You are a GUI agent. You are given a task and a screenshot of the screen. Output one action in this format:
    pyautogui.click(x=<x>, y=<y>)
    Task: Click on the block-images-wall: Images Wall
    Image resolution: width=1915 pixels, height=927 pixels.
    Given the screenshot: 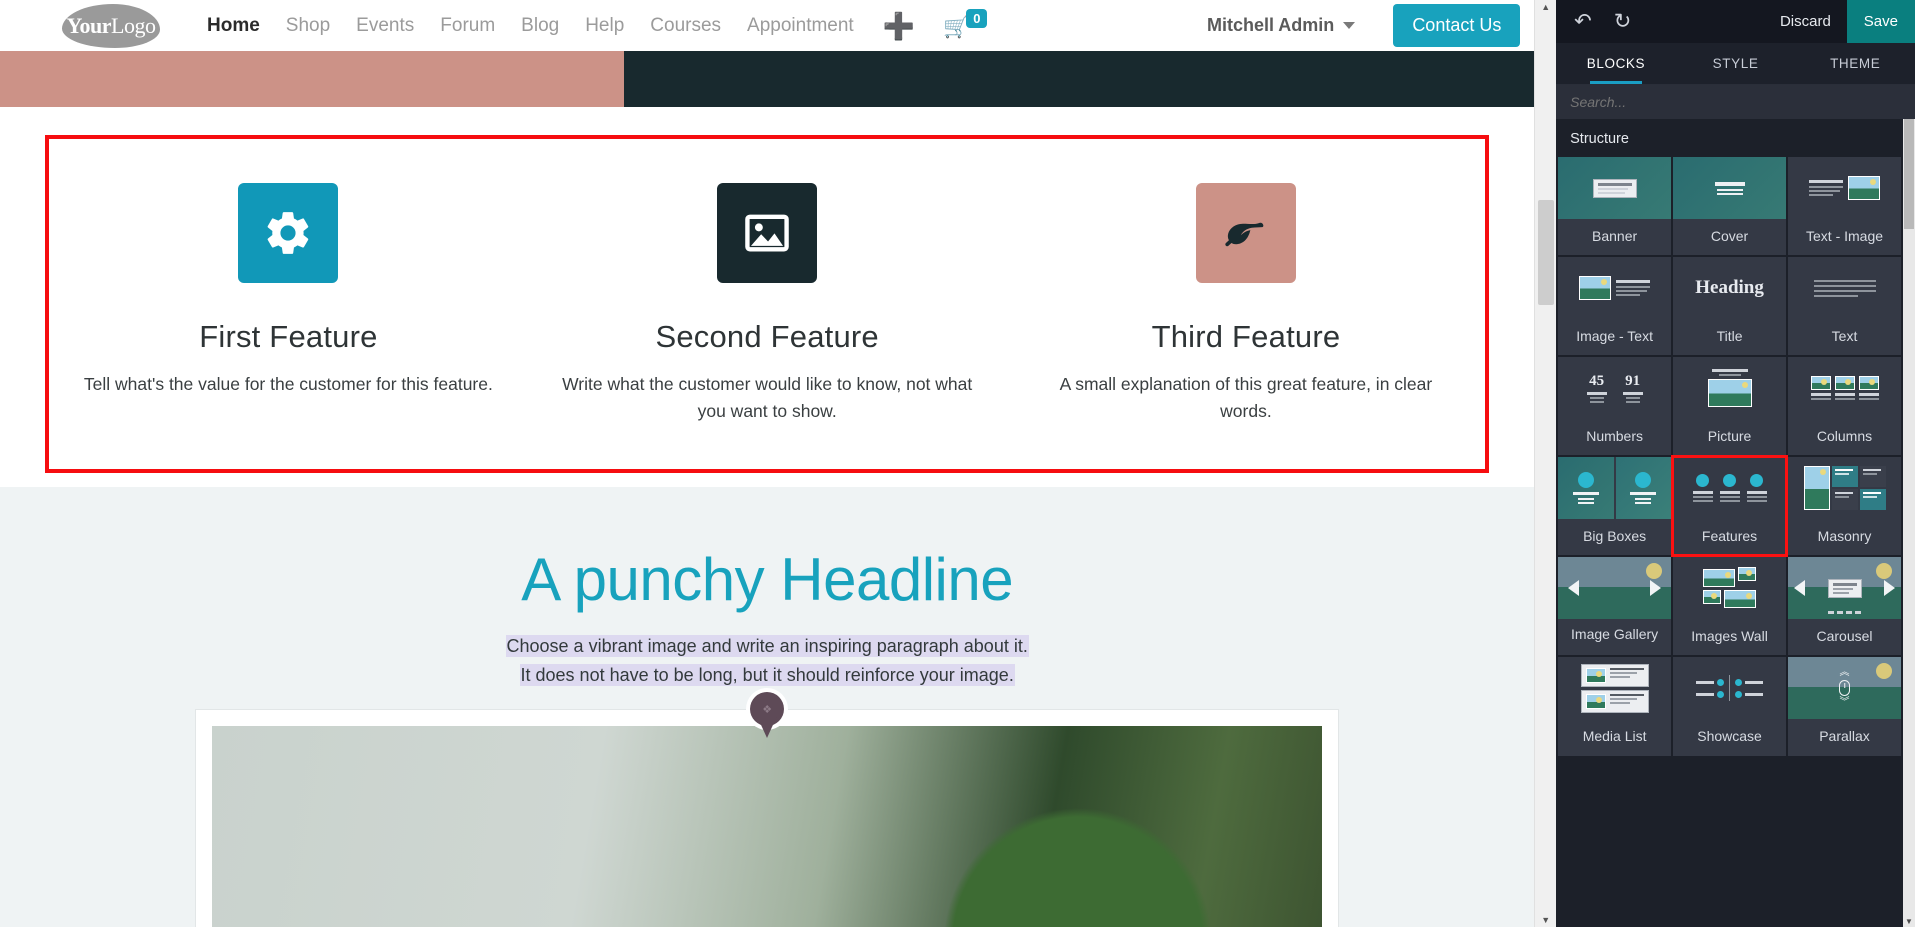 What is the action you would take?
    pyautogui.click(x=1730, y=606)
    